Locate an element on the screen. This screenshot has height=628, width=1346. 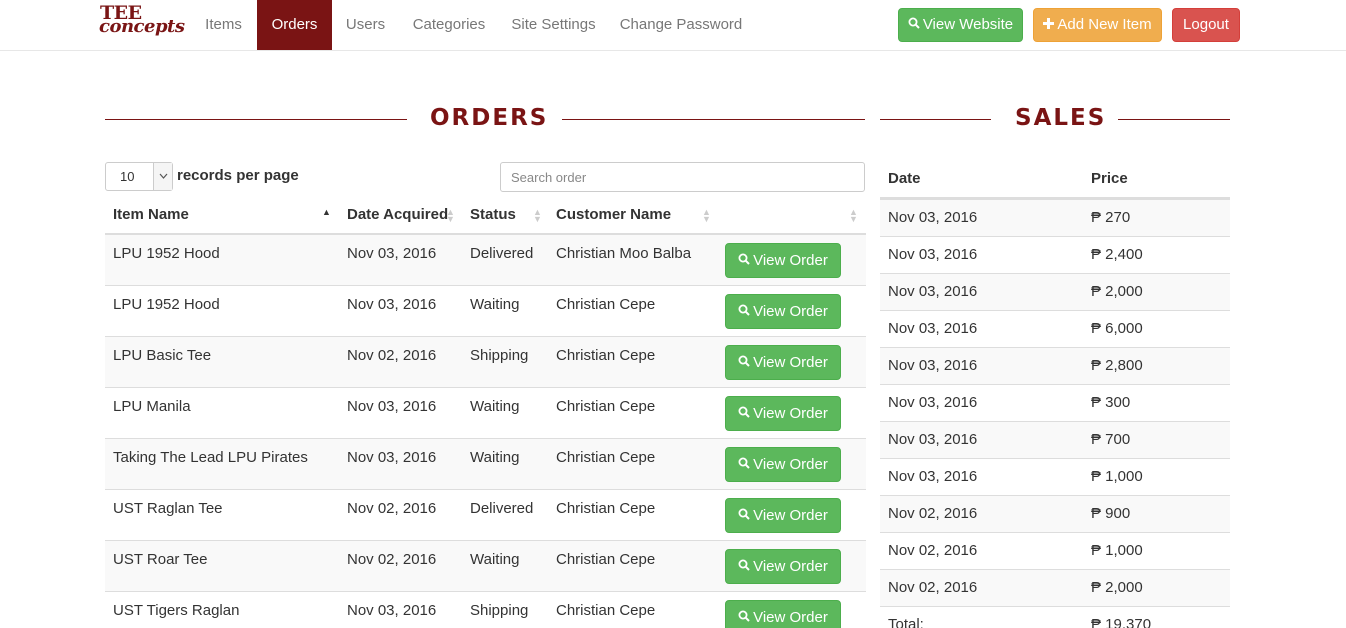
sales-total-label: Total: is located at coordinates (906, 622).